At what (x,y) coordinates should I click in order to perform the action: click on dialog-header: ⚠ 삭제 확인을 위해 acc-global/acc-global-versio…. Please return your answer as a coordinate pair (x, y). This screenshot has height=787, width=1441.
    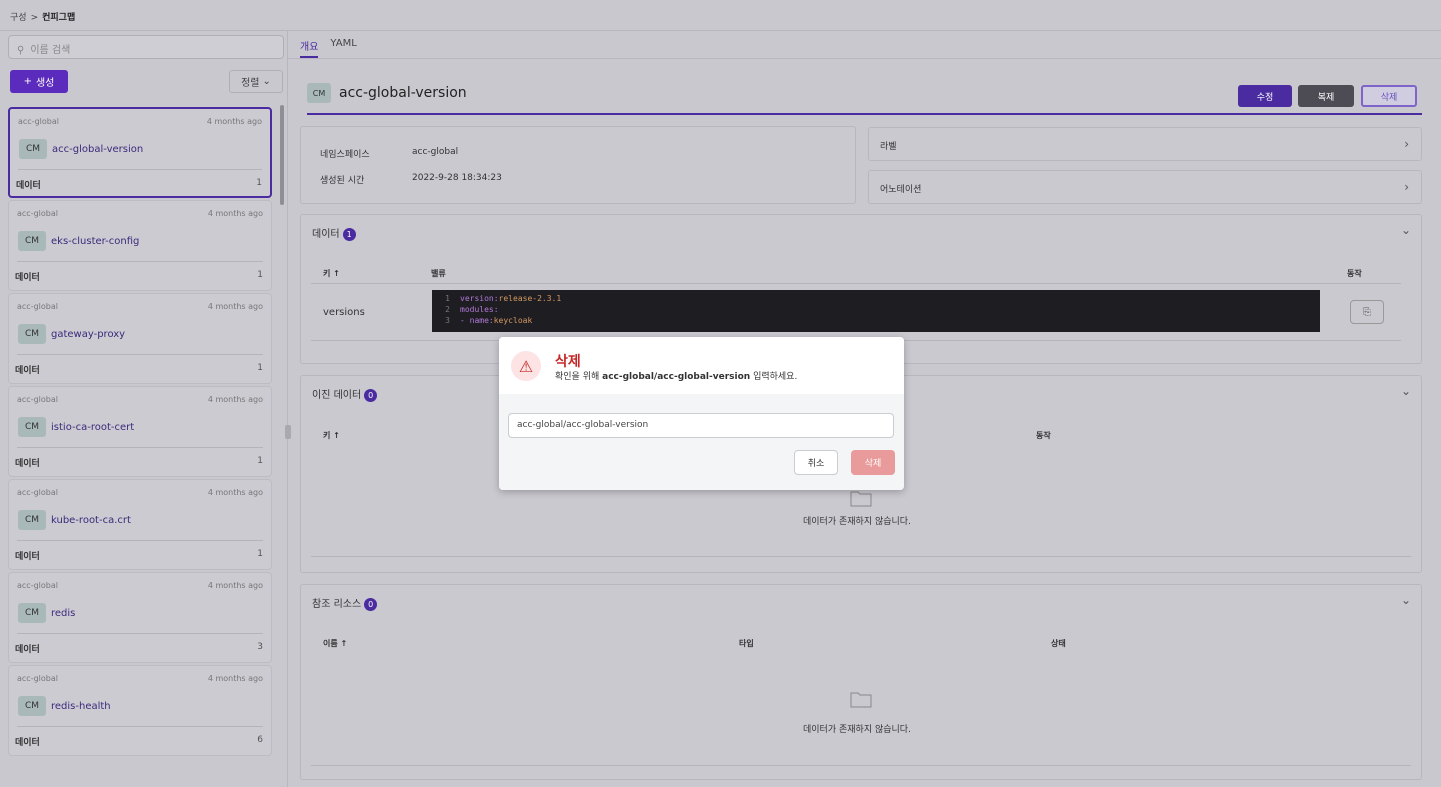
    Looking at the image, I should click on (701, 365).